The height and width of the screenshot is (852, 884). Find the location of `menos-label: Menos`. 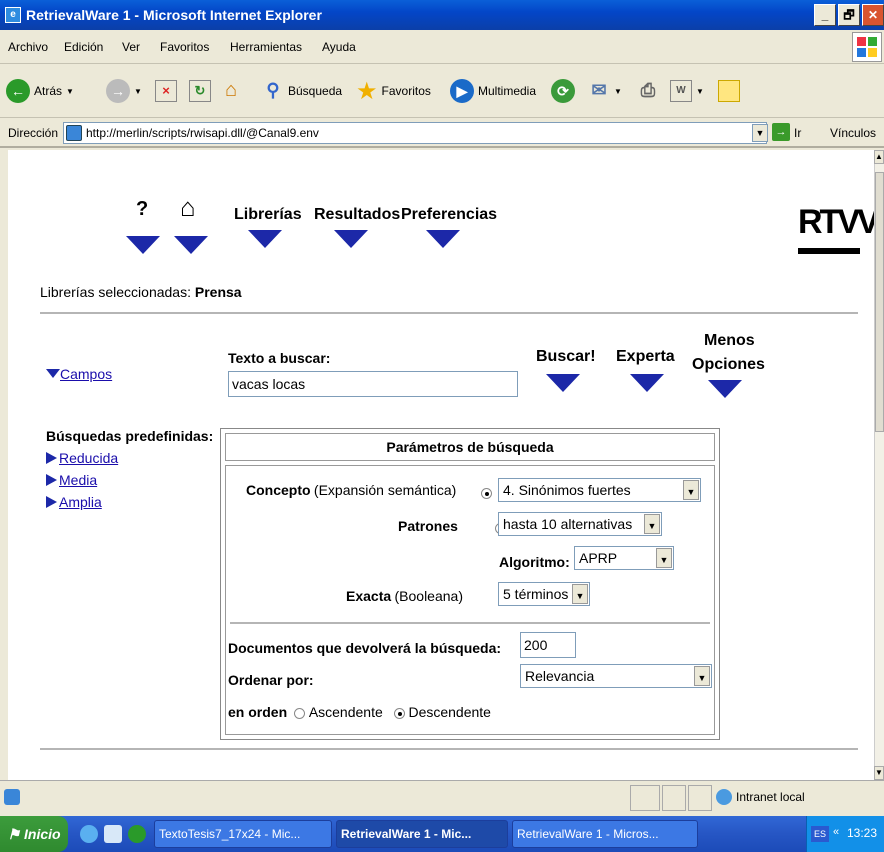

menos-label: Menos is located at coordinates (729, 341).